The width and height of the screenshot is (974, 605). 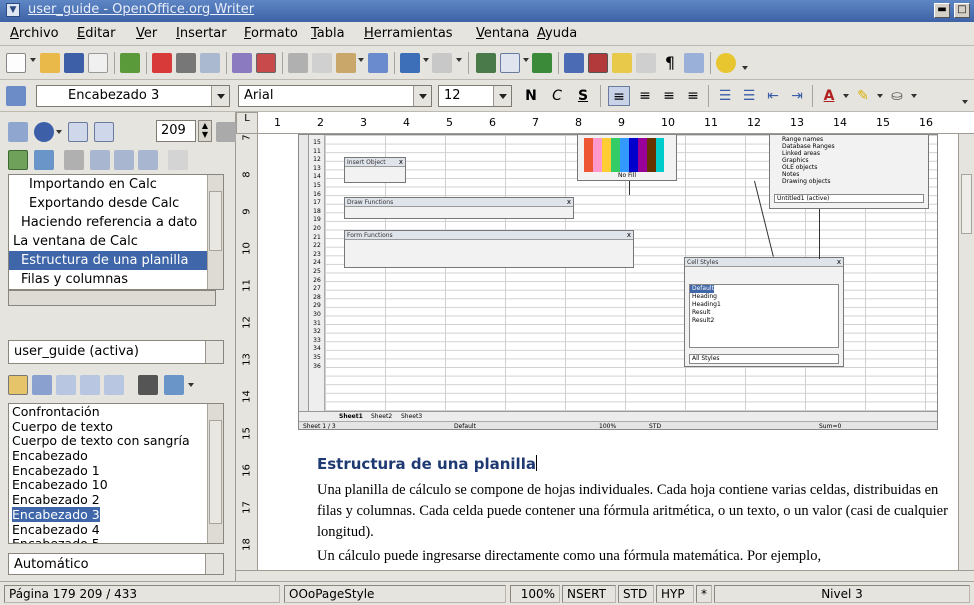 I want to click on navigator-item: Estructura de una planilla, so click(x=116, y=260).